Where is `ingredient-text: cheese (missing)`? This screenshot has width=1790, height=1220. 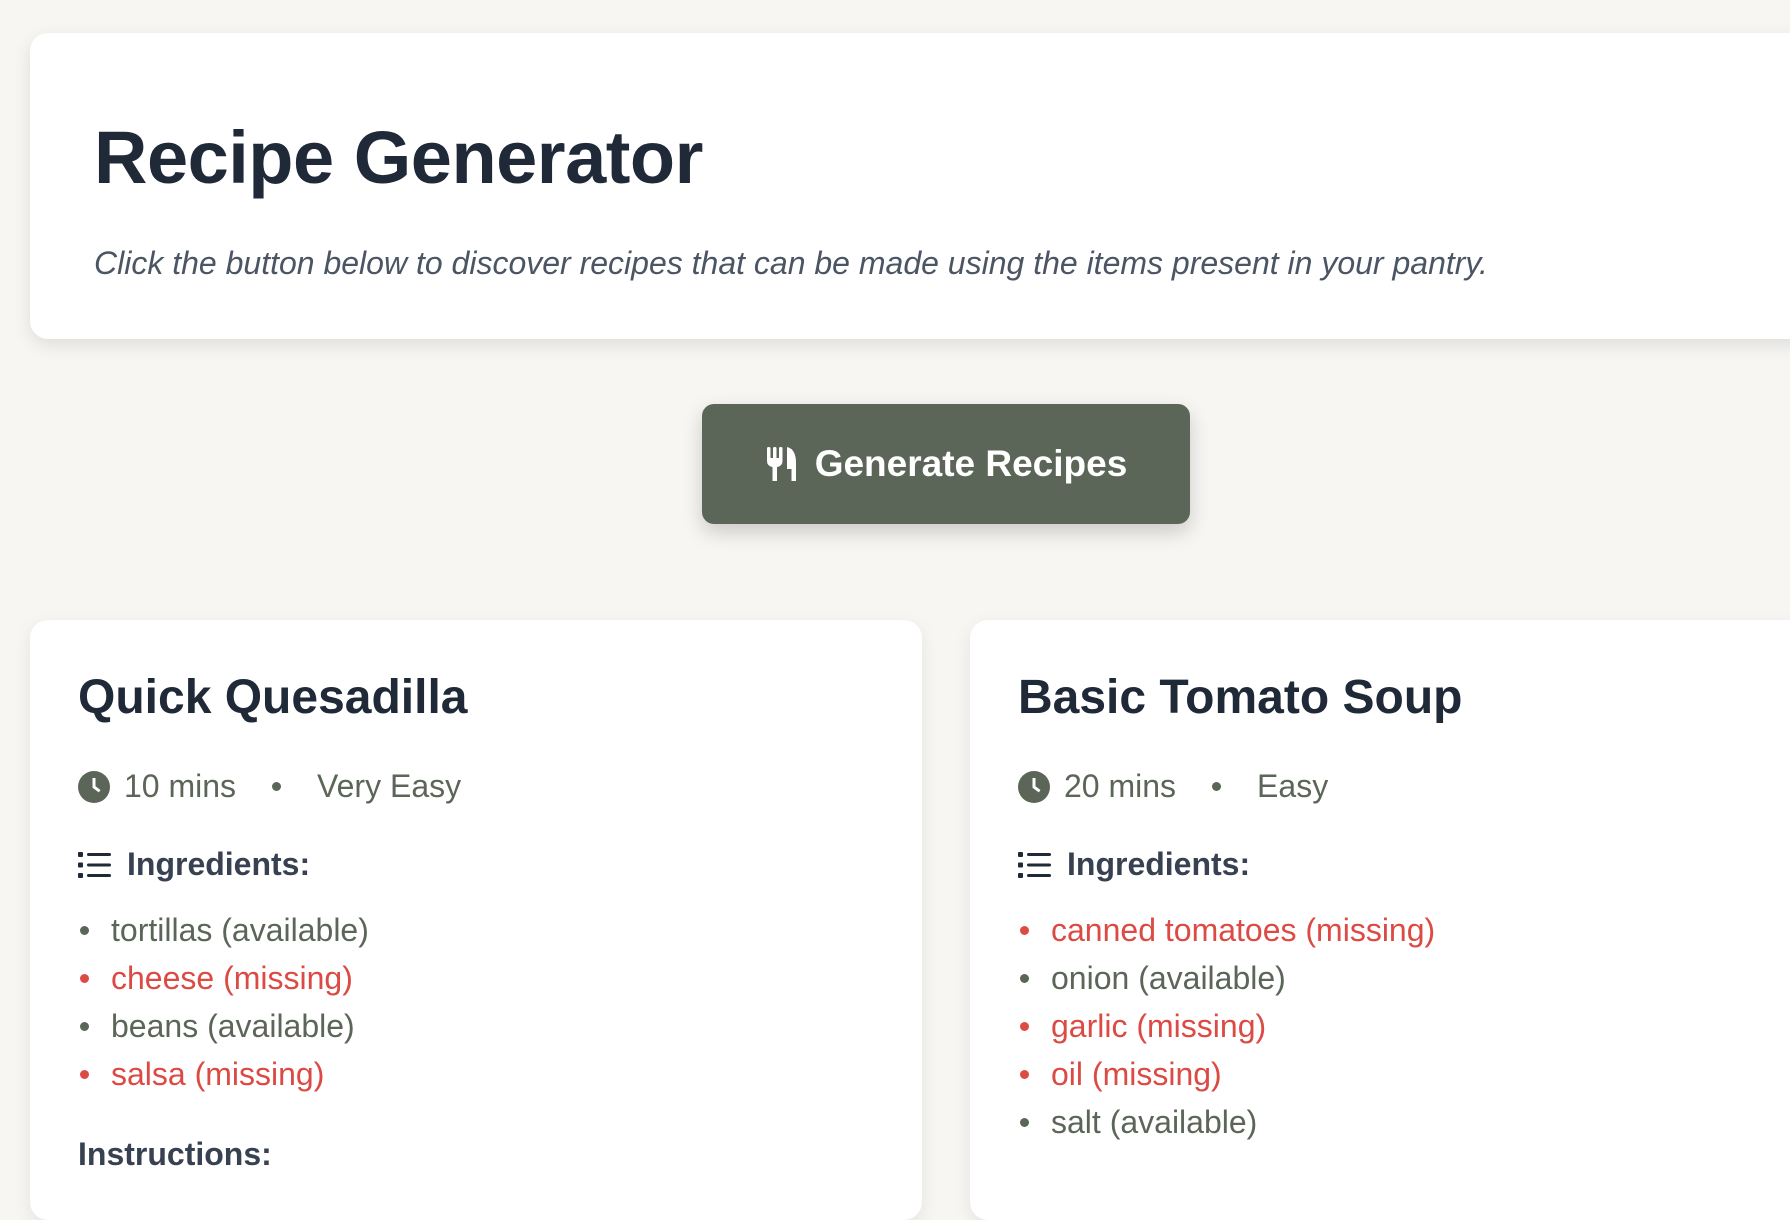
ingredient-text: cheese (missing) is located at coordinates (232, 977).